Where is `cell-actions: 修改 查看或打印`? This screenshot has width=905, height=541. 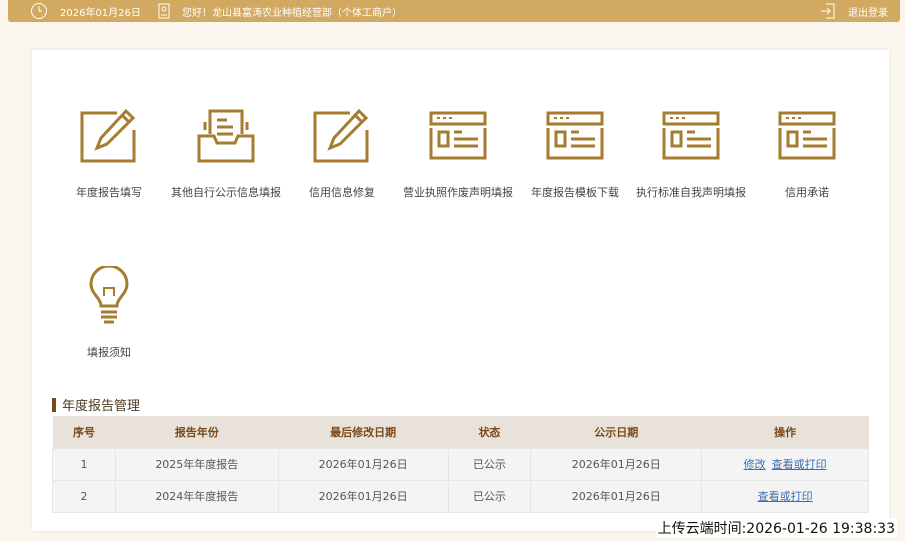 cell-actions: 修改 查看或打印 is located at coordinates (785, 464).